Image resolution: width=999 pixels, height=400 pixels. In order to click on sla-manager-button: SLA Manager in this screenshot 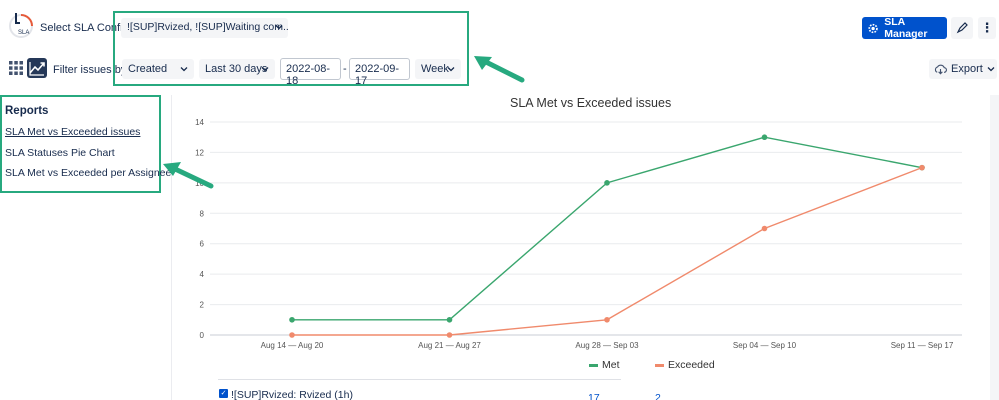, I will do `click(904, 28)`.